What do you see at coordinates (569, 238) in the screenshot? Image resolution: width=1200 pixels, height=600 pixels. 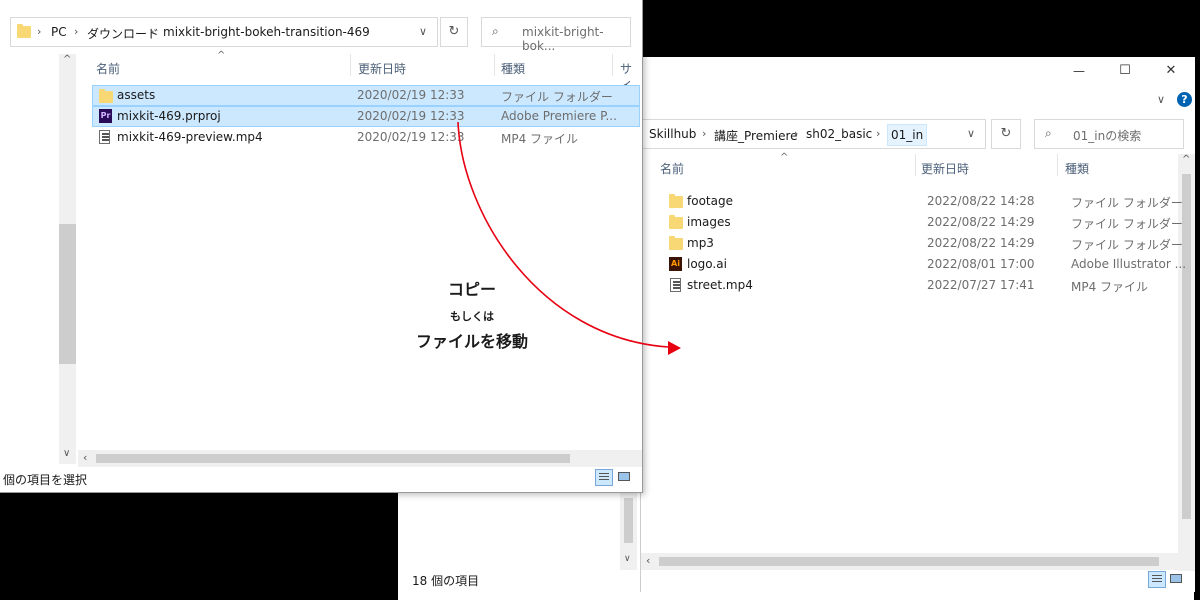 I see `copy-move-arrow` at bounding box center [569, 238].